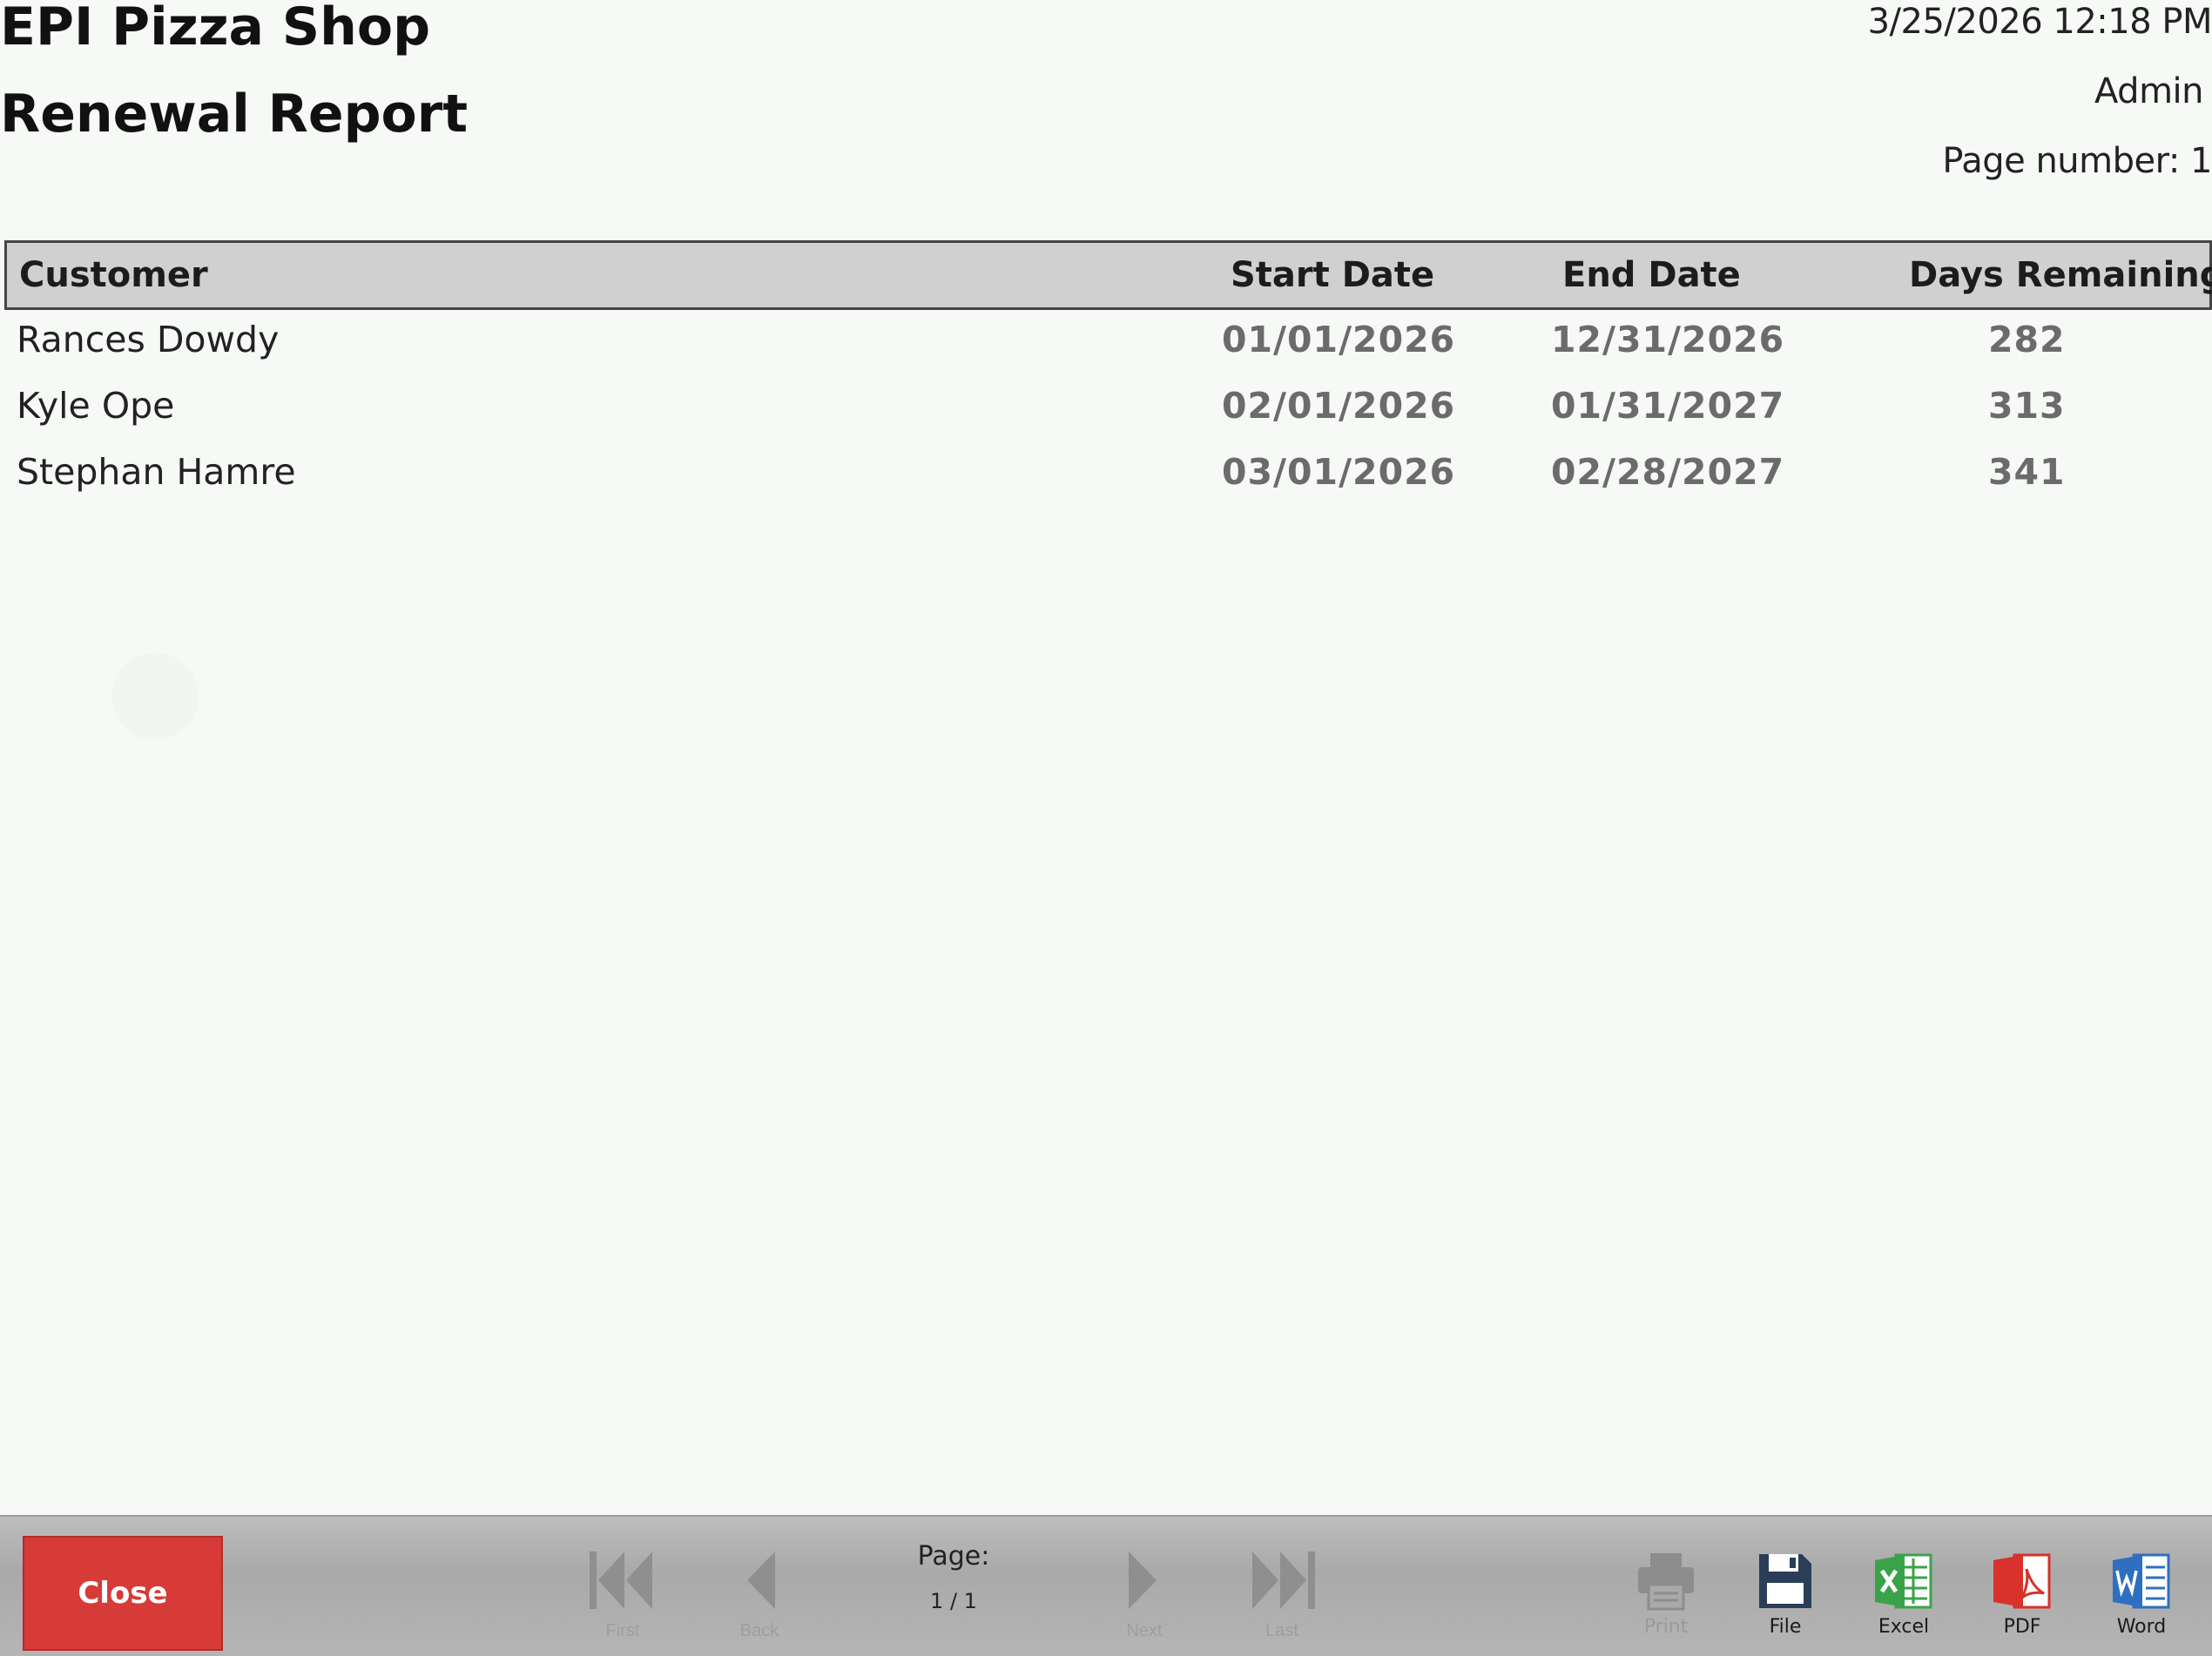  I want to click on printer-icon, so click(1666, 1582).